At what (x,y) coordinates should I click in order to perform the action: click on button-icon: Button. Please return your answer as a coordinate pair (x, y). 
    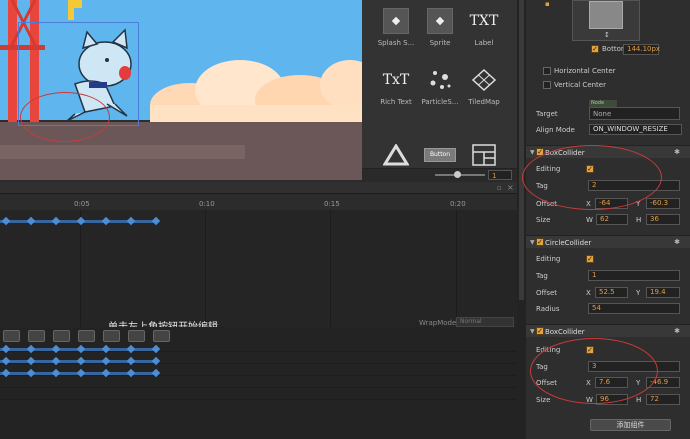
    Looking at the image, I should click on (440, 155).